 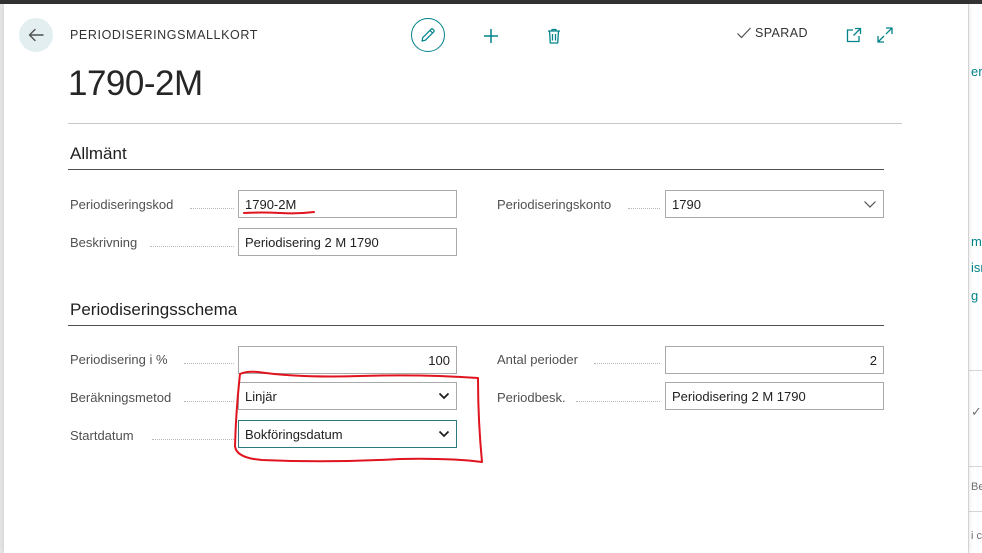 What do you see at coordinates (153, 310) in the screenshot?
I see `section-title-schedule: Periodiseringsschema` at bounding box center [153, 310].